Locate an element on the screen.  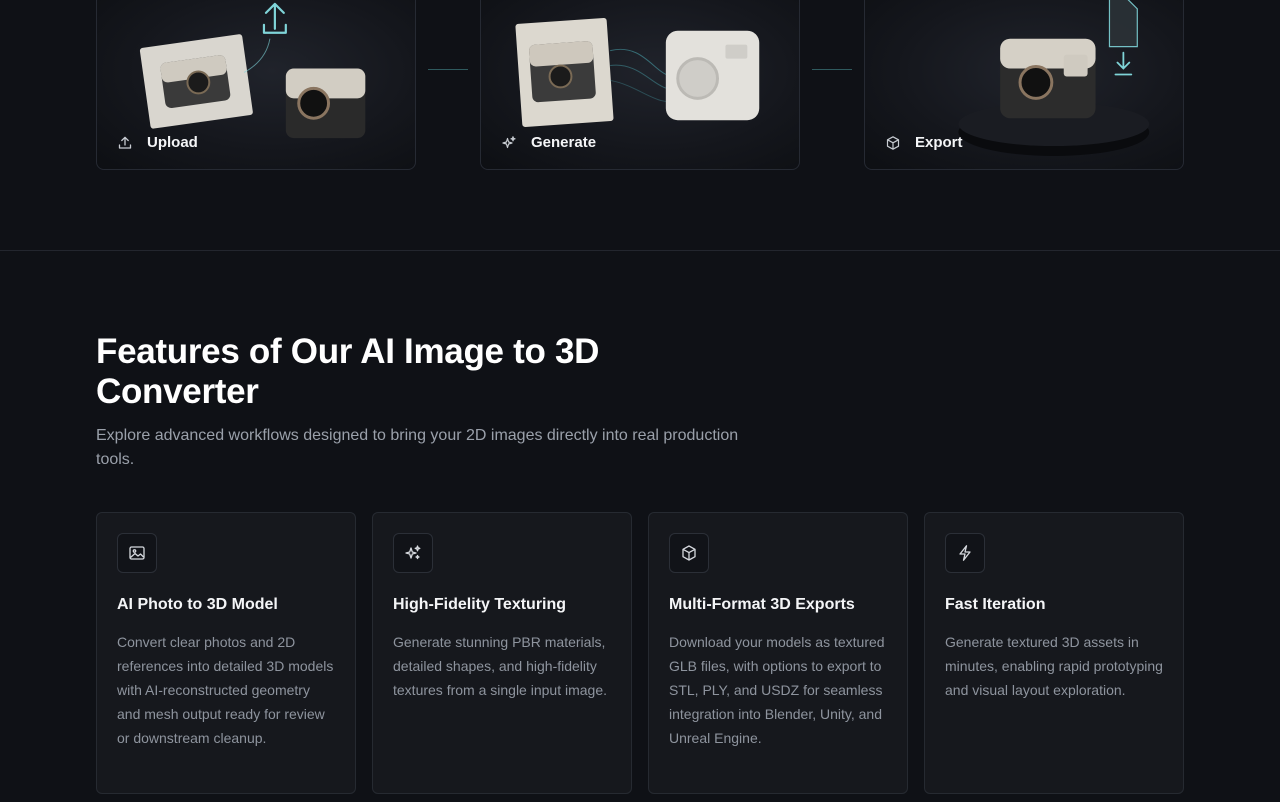
image-icon is located at coordinates (137, 553).